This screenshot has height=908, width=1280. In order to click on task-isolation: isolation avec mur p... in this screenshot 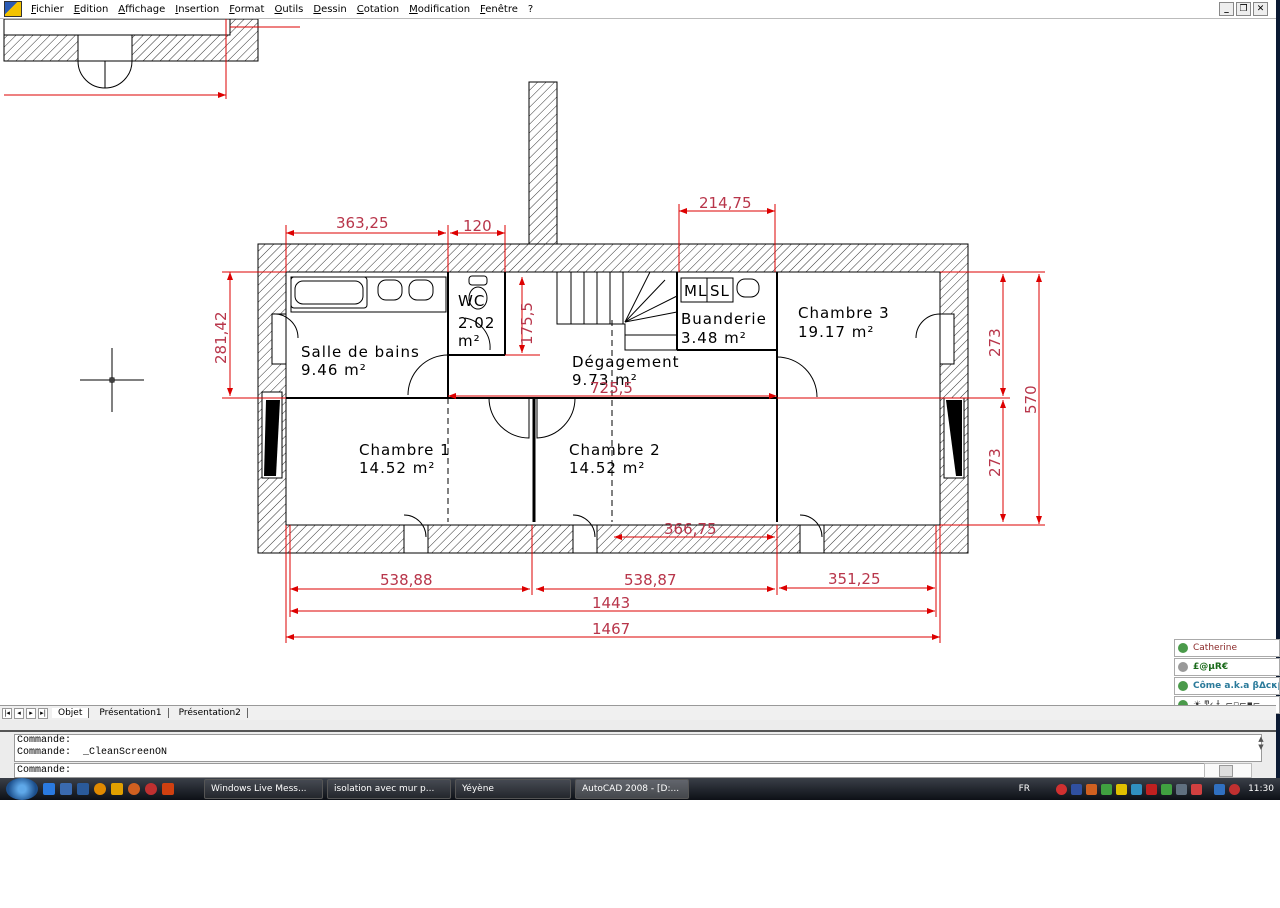, I will do `click(389, 789)`.